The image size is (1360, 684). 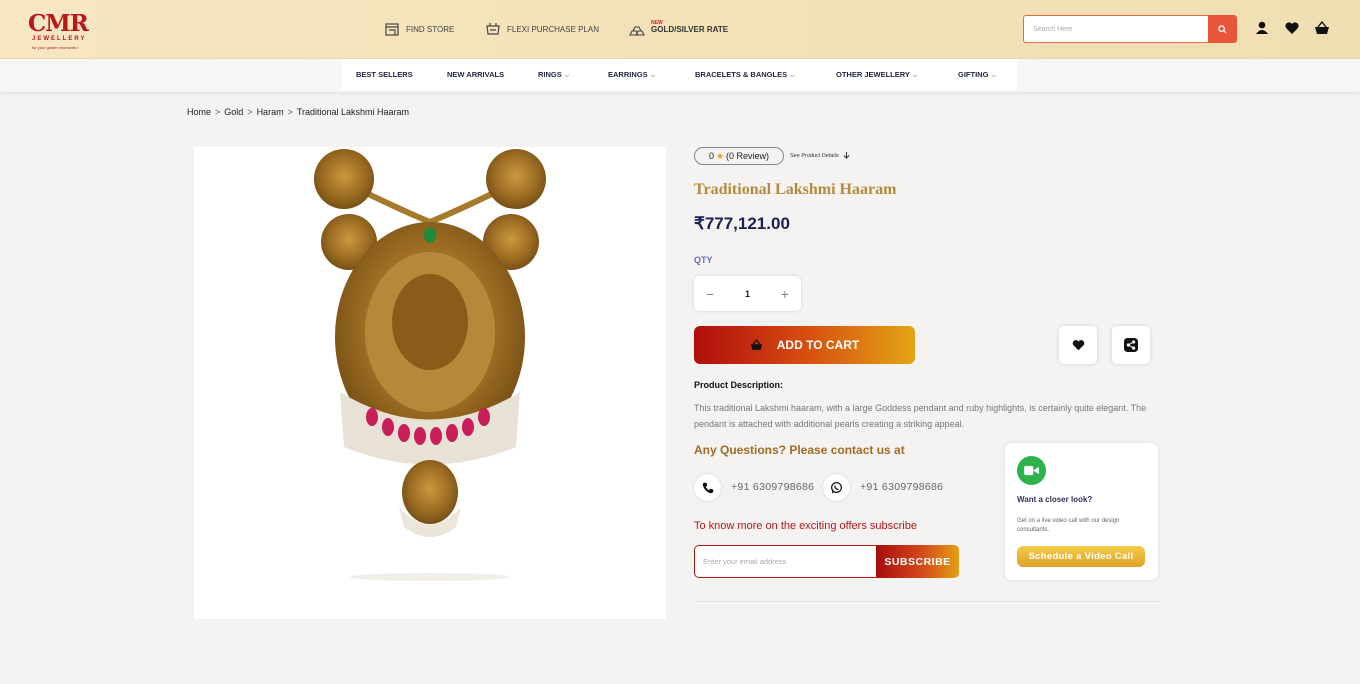 I want to click on nav-label: GIFTING, so click(x=973, y=74).